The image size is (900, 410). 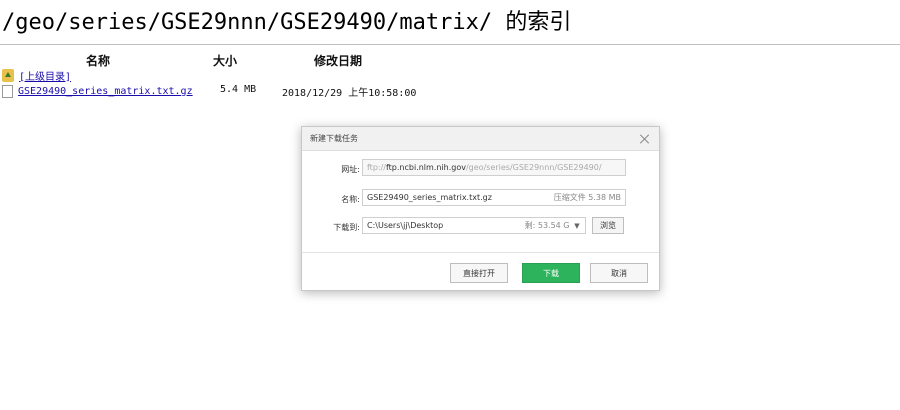 I want to click on browse-button: 浏览, so click(x=608, y=225).